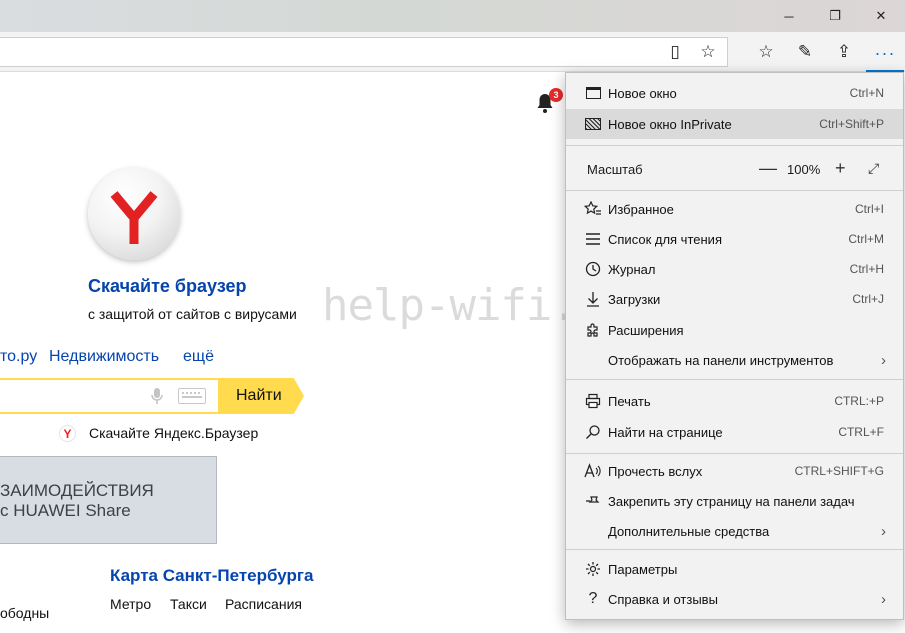  I want to click on search-button: Найти, so click(261, 396).